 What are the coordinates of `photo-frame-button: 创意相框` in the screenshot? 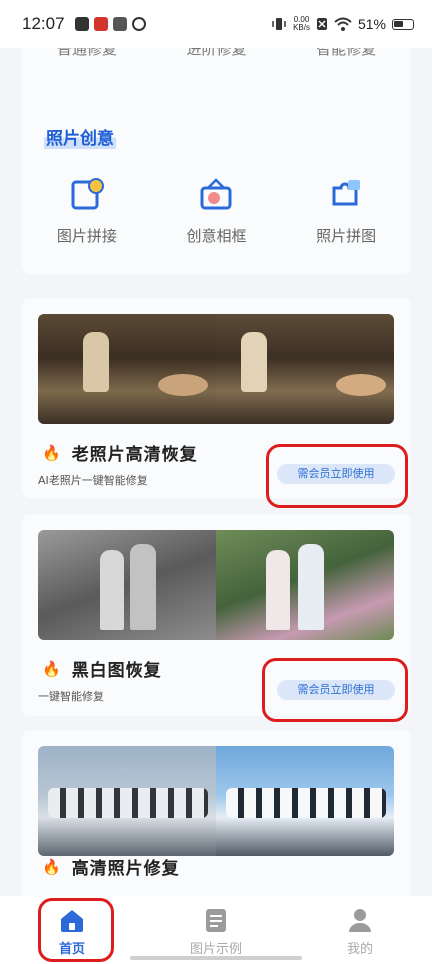 It's located at (216, 211).